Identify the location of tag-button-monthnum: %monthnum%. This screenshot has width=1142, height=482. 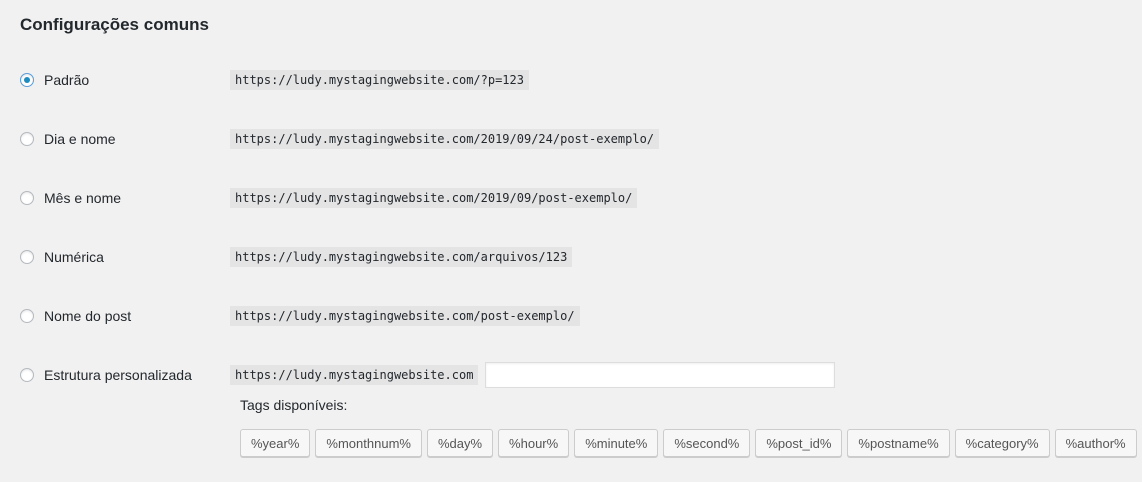
(368, 443).